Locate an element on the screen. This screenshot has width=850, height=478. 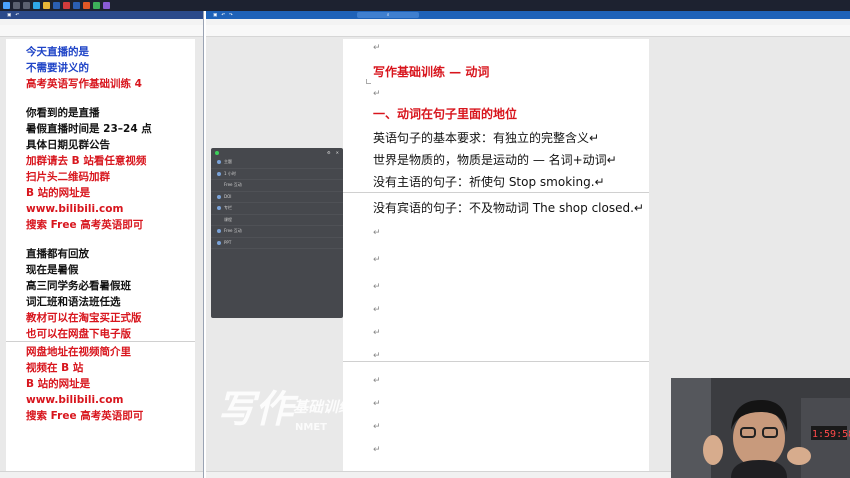
overlay-row-text: 主题 is located at coordinates (228, 162).